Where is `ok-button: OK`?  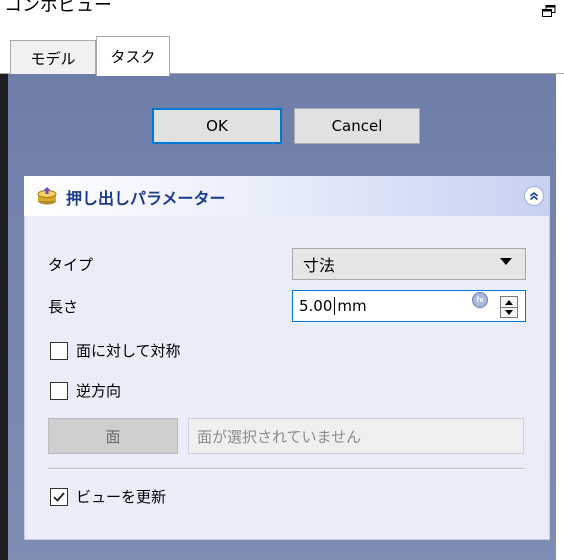
ok-button: OK is located at coordinates (217, 126).